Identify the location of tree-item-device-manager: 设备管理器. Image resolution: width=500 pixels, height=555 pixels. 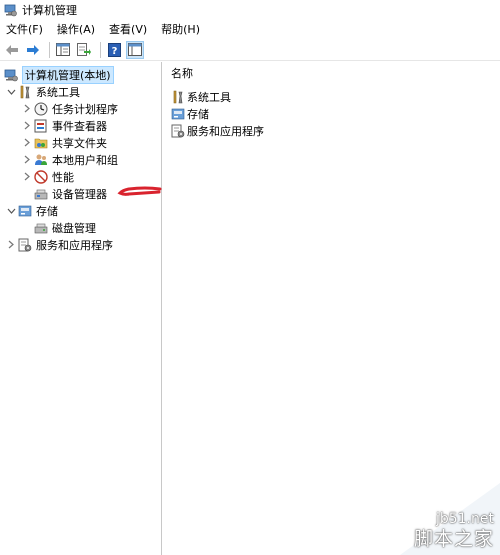
(70, 193).